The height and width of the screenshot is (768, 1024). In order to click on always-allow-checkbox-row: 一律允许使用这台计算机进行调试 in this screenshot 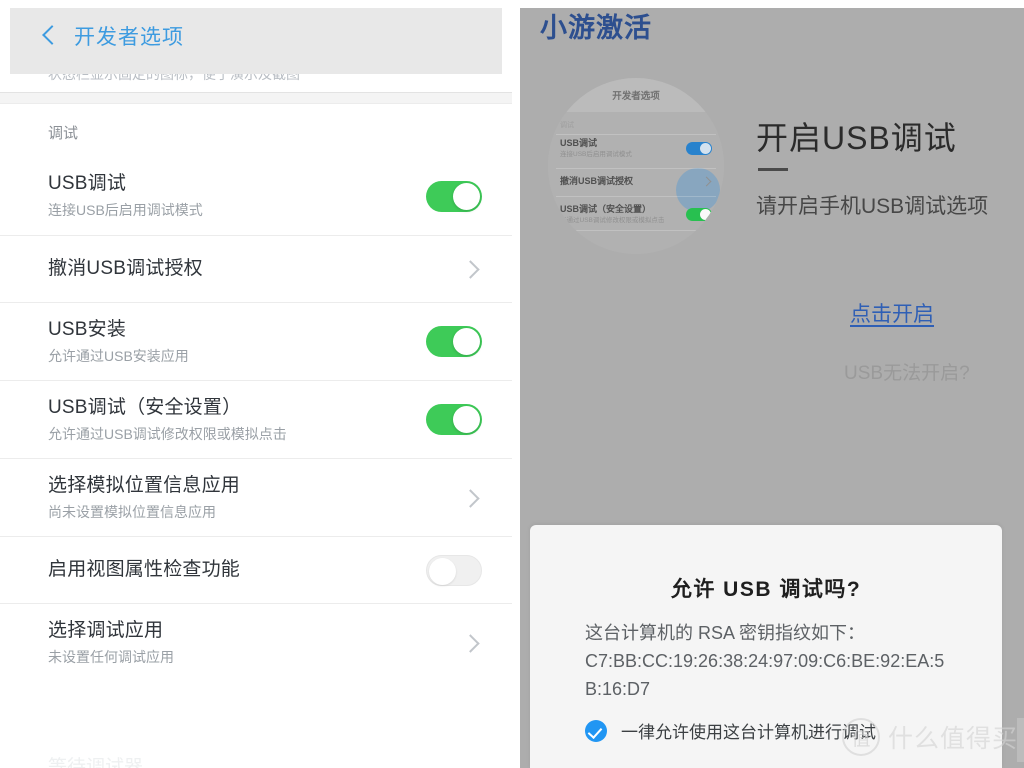, I will do `click(730, 730)`.